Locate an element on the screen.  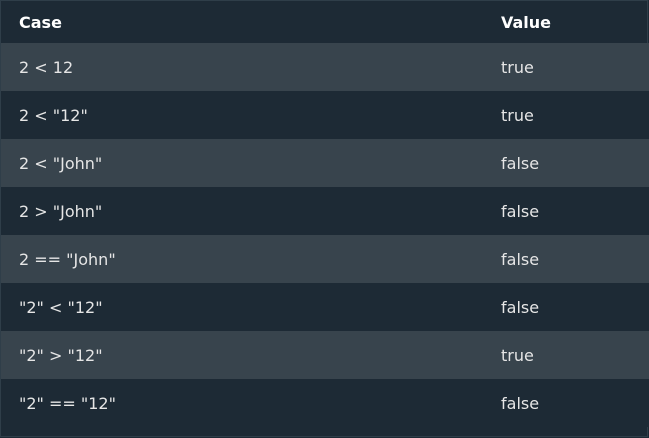
case-cell: 2 < "John" is located at coordinates (61, 163).